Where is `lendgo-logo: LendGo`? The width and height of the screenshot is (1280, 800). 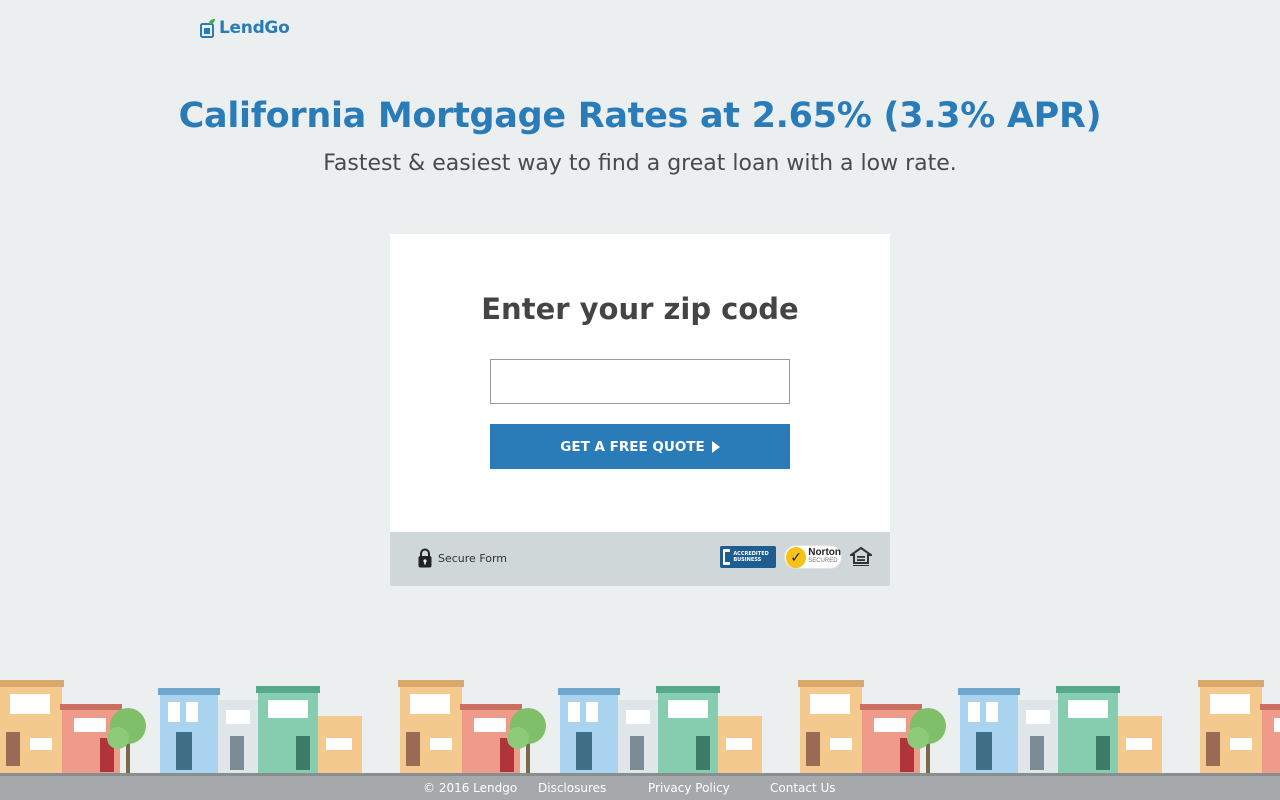 lendgo-logo: LendGo is located at coordinates (245, 28).